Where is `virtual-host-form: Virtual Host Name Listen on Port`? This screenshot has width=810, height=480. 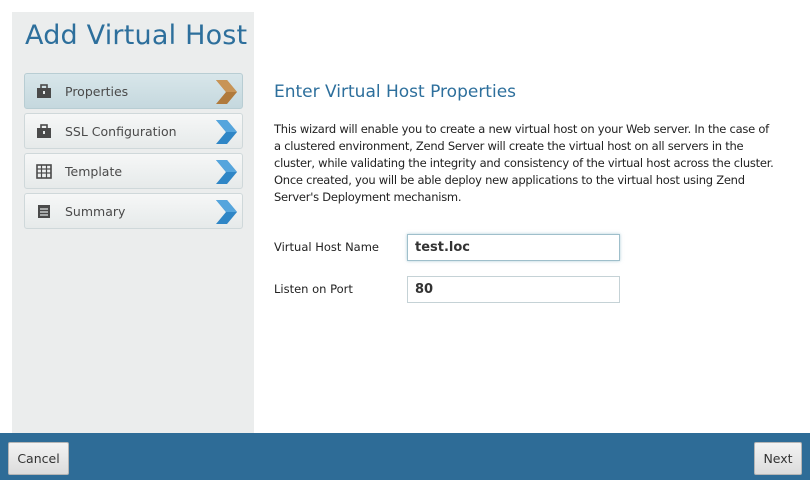
virtual-host-form: Virtual Host Name Listen on Port is located at coordinates (447, 275).